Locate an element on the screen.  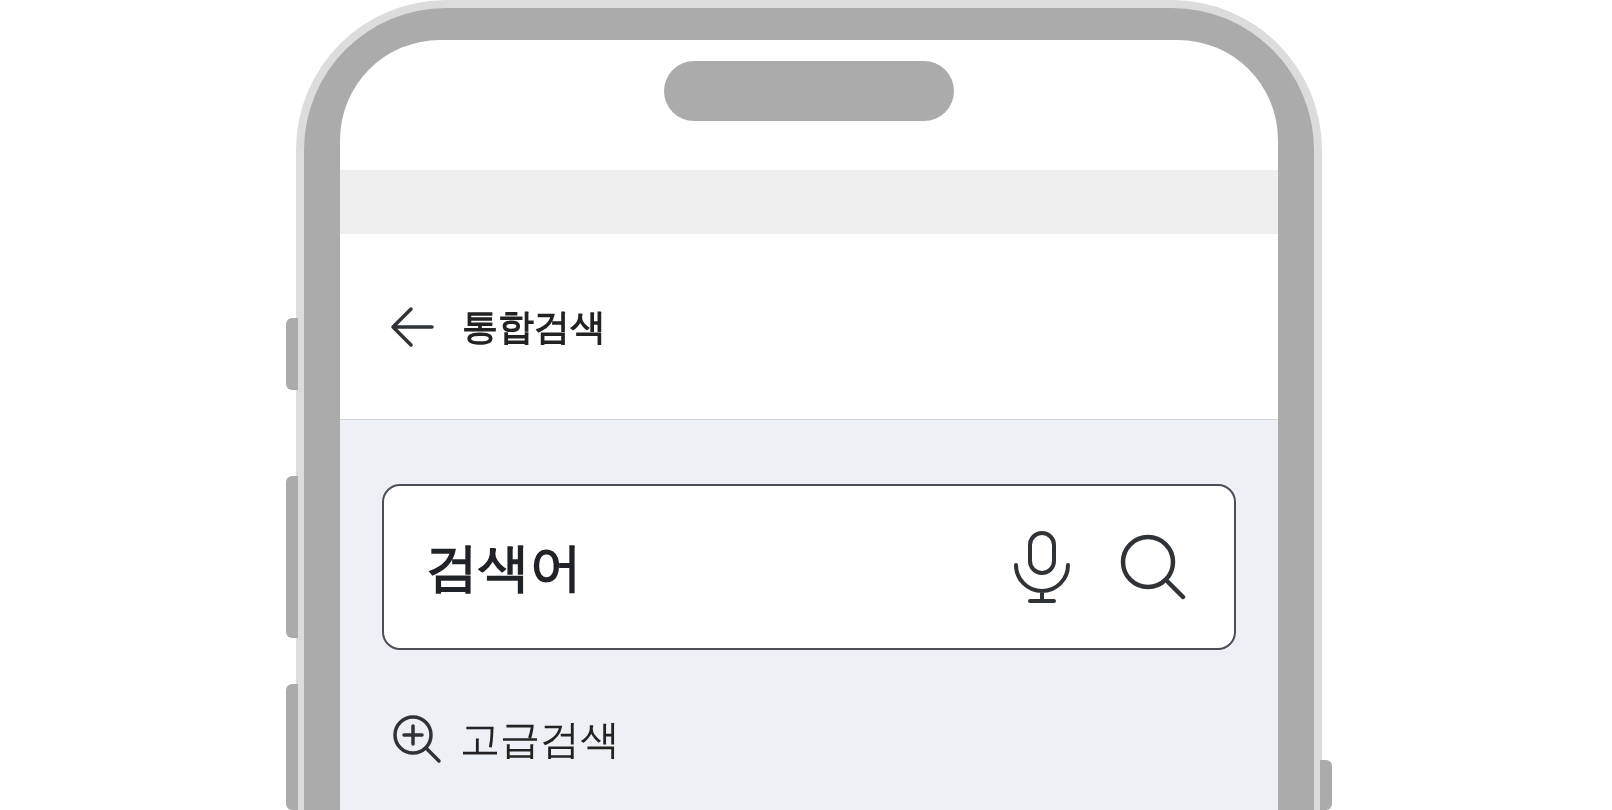
search-field: 검색어 is located at coordinates (809, 567).